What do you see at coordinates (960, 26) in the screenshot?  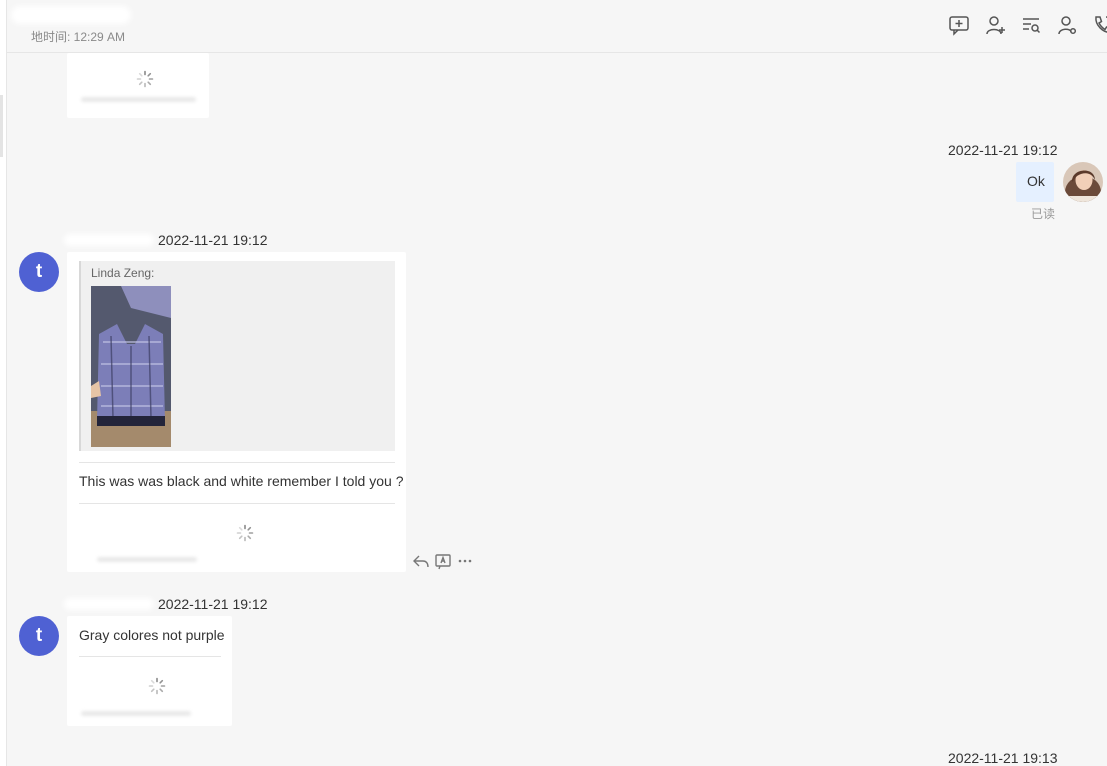 I see `new-message-icon` at bounding box center [960, 26].